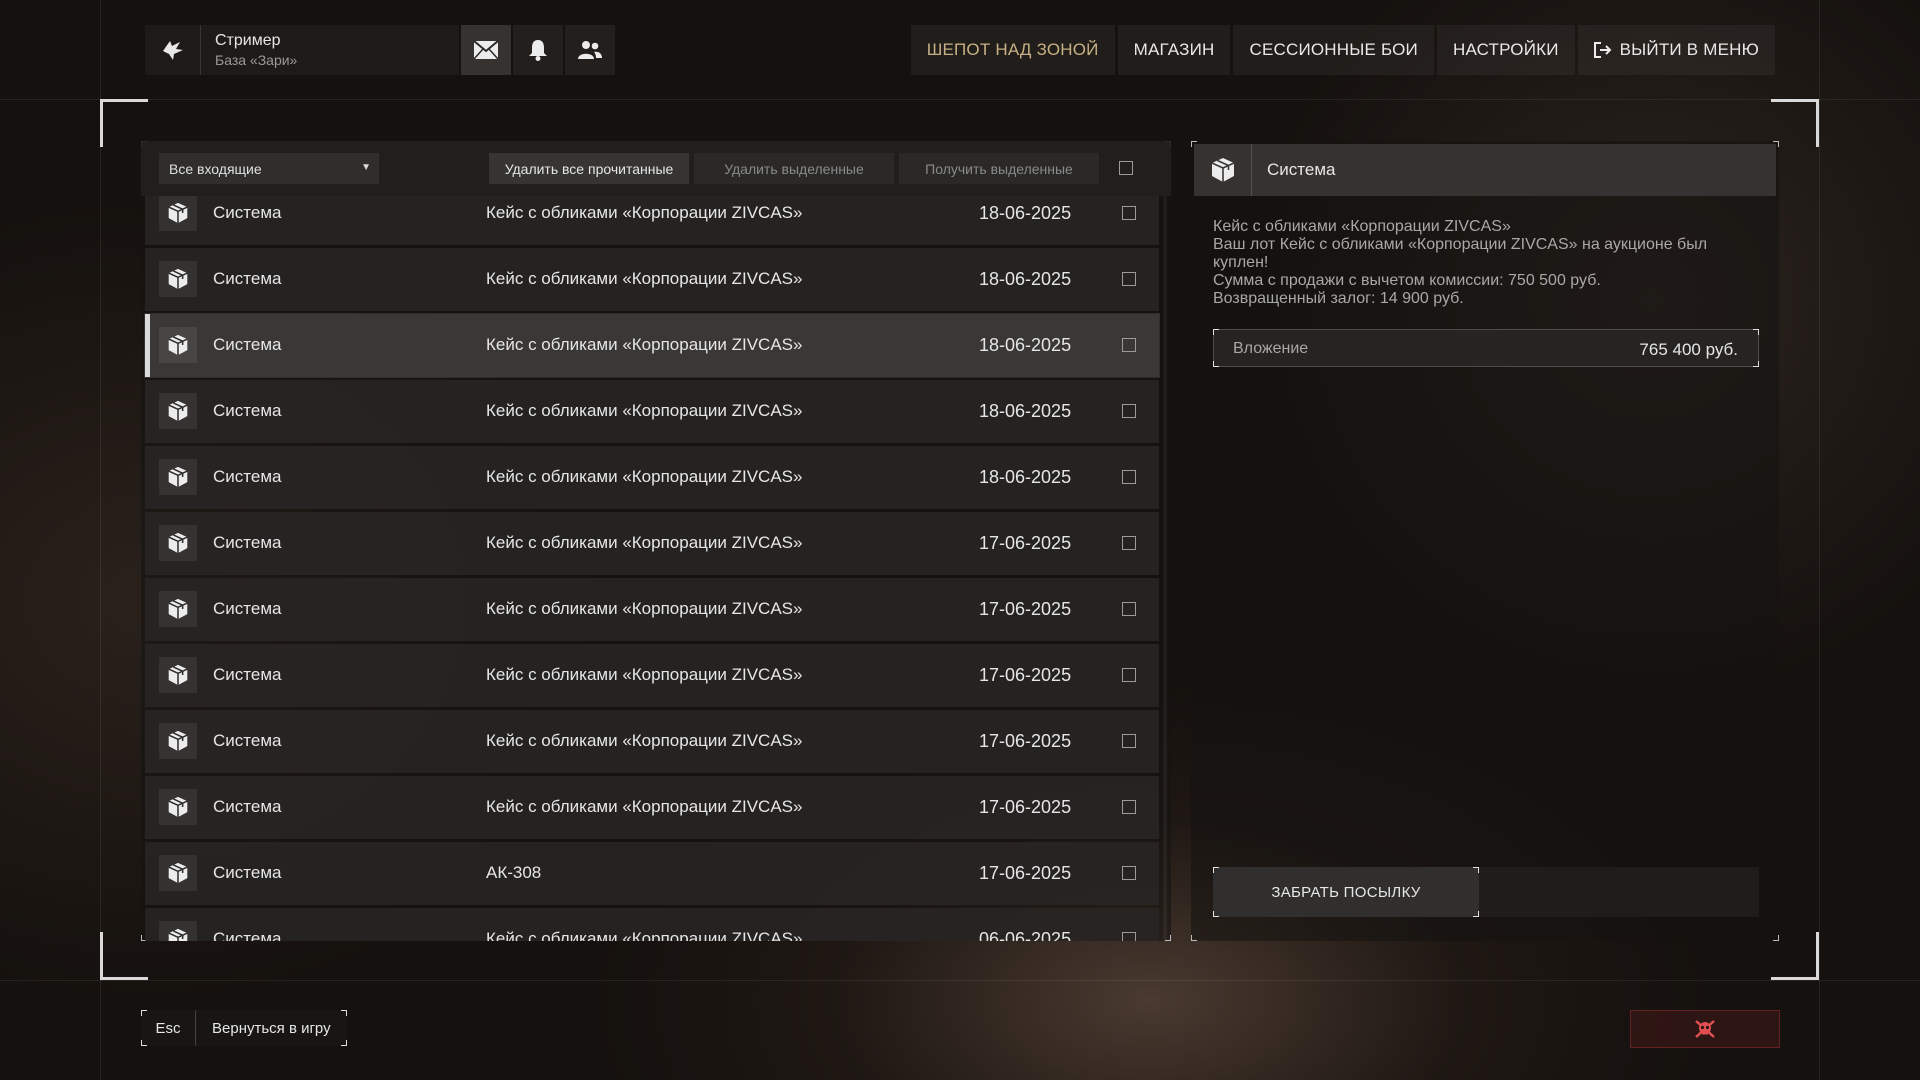 The height and width of the screenshot is (1080, 1920). I want to click on notifications-button, so click(538, 50).